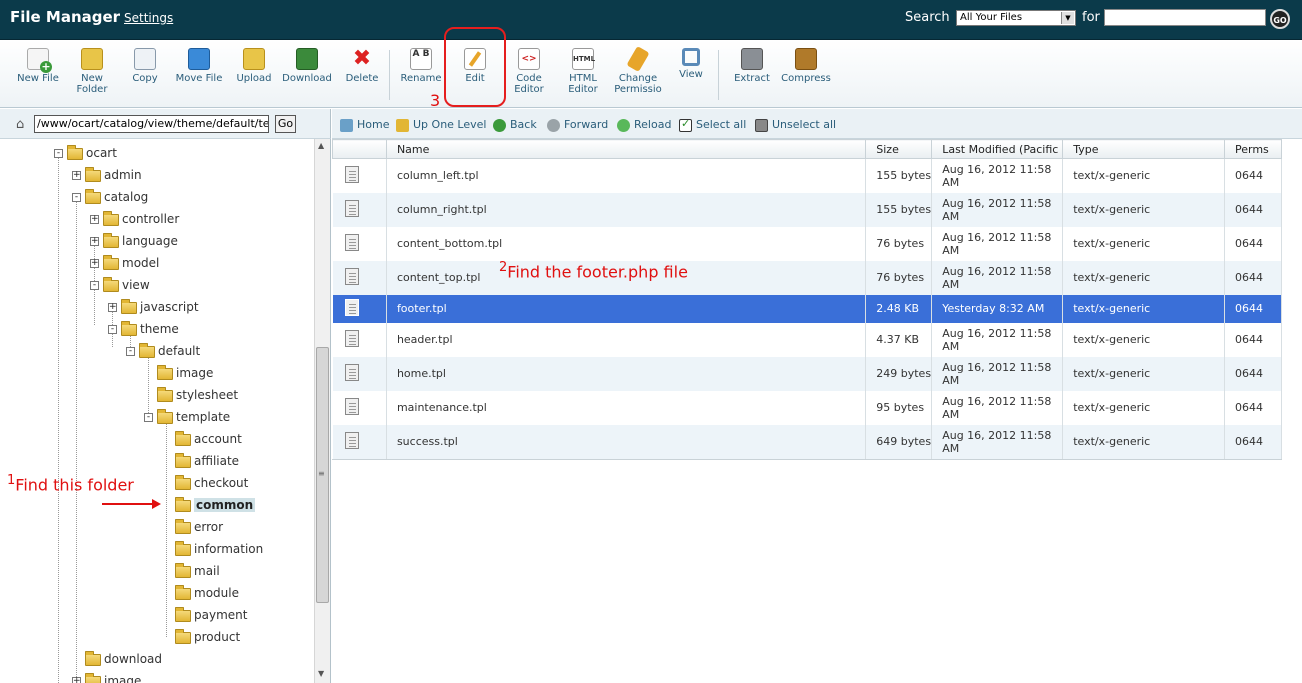  Describe the element at coordinates (626, 149) in the screenshot. I see `column-header-name: Name` at that location.